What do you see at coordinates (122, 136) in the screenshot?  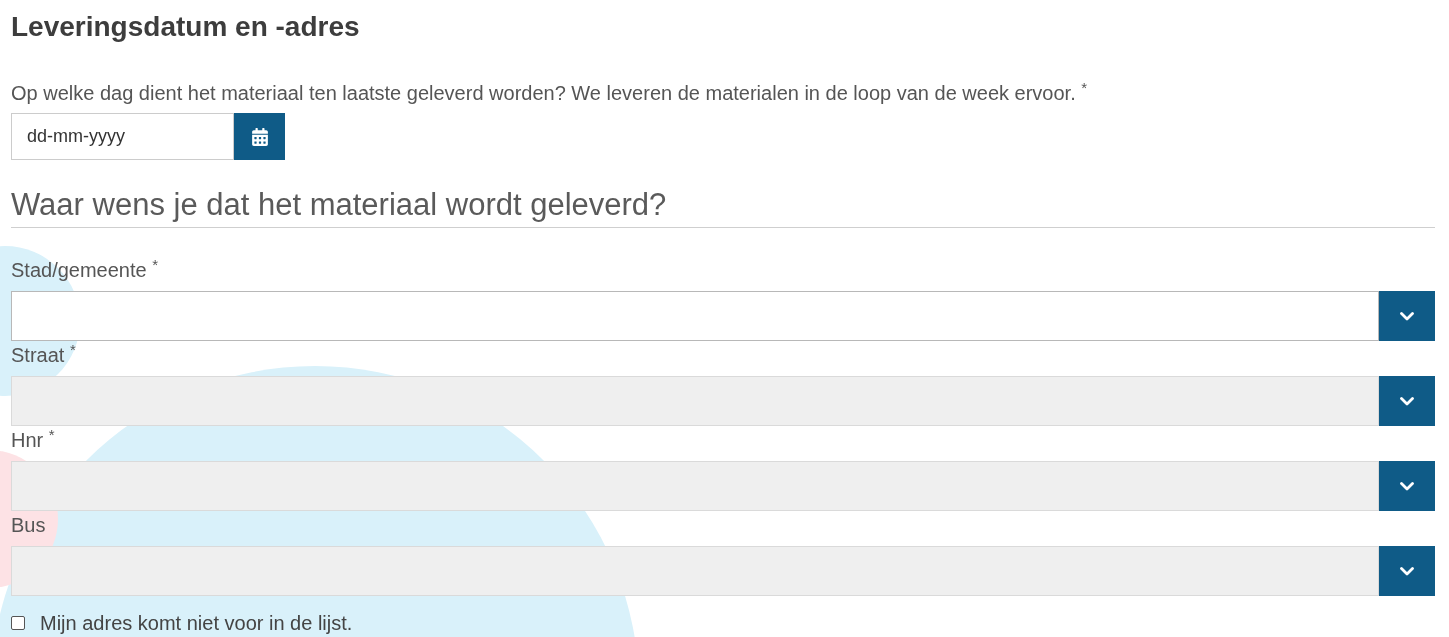 I see `date-input-field: dd-mm-yyyy` at bounding box center [122, 136].